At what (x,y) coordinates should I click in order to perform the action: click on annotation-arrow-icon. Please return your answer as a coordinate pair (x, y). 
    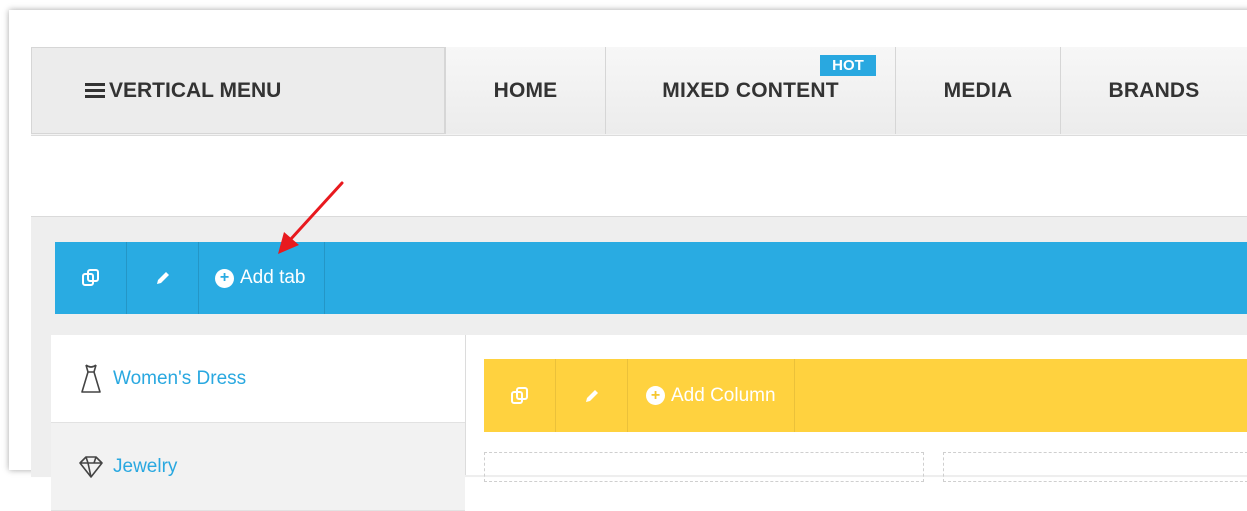
    Looking at the image, I should click on (311, 217).